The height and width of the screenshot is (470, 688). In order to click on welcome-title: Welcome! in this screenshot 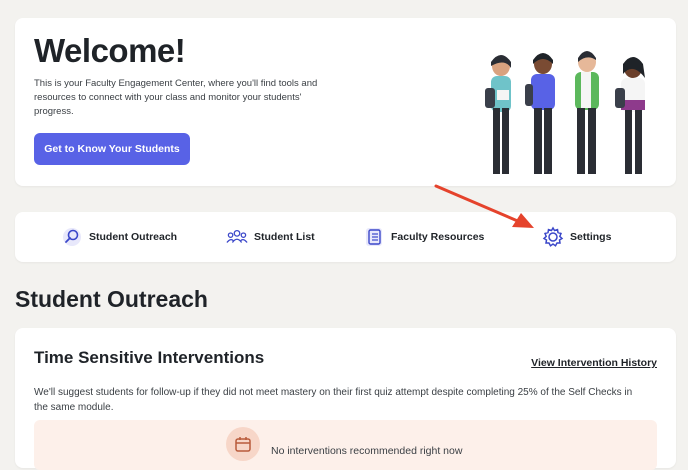, I will do `click(110, 50)`.